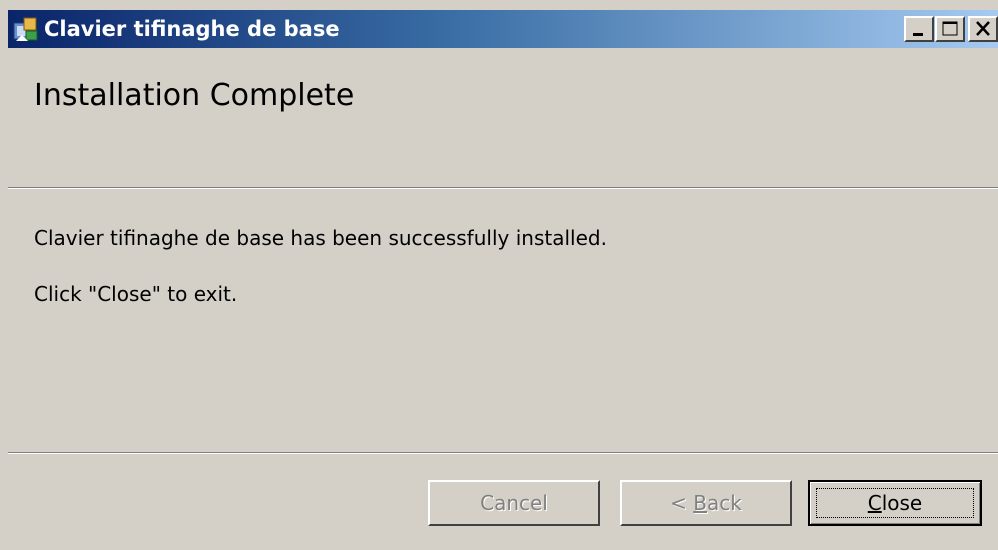 The height and width of the screenshot is (550, 998). I want to click on back-button-accel: B, so click(700, 503).